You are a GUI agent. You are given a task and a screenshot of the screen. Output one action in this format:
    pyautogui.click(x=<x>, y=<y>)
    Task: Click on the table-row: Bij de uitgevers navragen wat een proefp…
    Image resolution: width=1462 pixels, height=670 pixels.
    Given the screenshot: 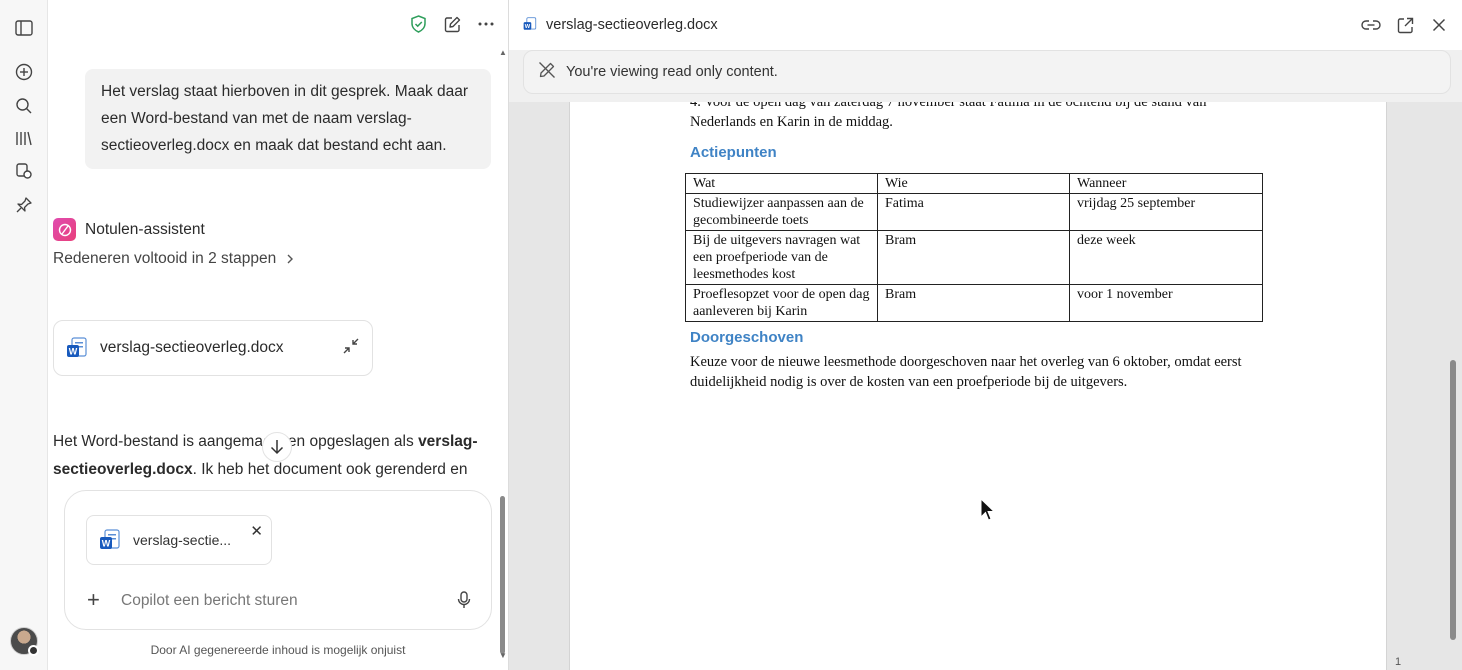 What is the action you would take?
    pyautogui.click(x=974, y=257)
    